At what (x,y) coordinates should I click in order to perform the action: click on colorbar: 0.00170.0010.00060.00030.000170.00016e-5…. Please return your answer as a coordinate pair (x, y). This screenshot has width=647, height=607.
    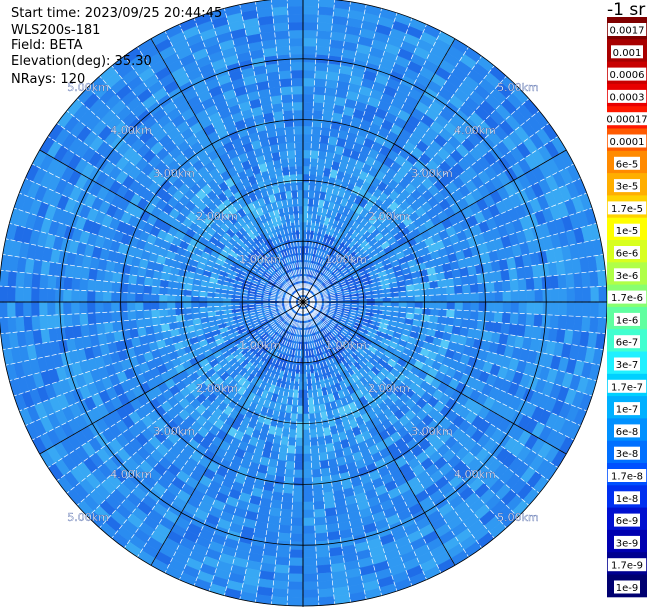
    Looking at the image, I should click on (625, 307).